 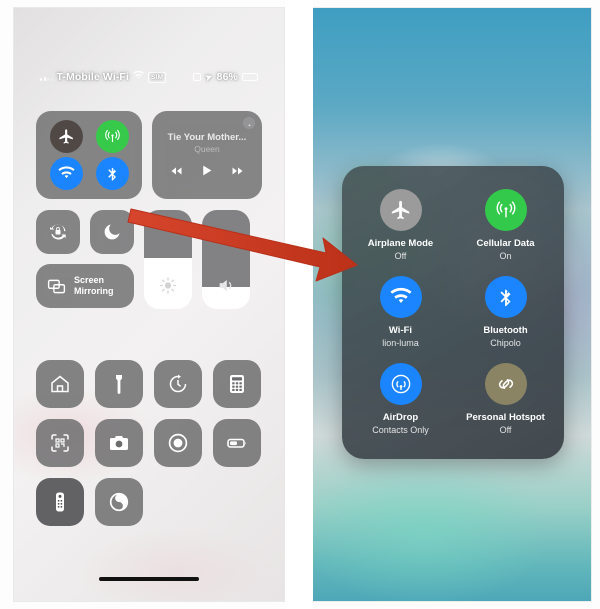 I want to click on bluetooth-icon, so click(x=505, y=297).